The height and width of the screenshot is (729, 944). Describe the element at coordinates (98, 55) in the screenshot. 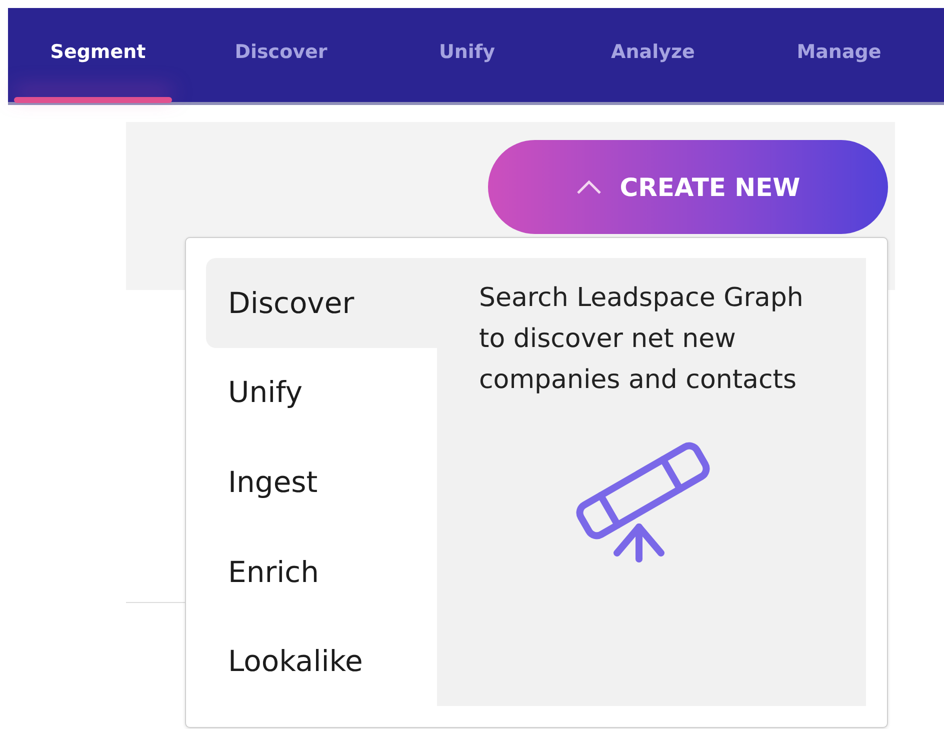

I see `nav-tab: Segment` at that location.